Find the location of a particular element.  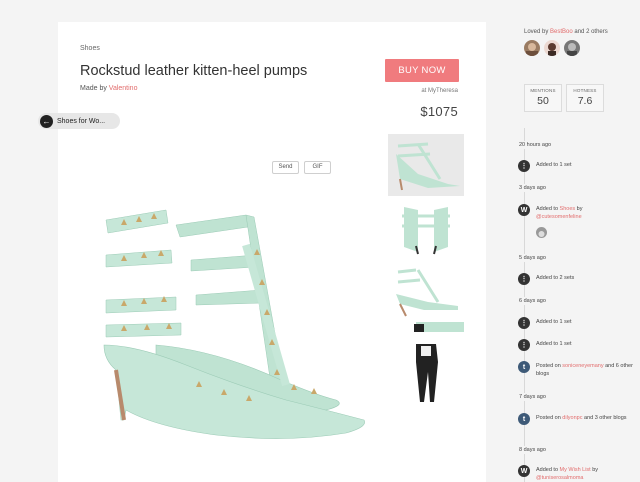

event-text: Added to 2 sets is located at coordinates (555, 278).